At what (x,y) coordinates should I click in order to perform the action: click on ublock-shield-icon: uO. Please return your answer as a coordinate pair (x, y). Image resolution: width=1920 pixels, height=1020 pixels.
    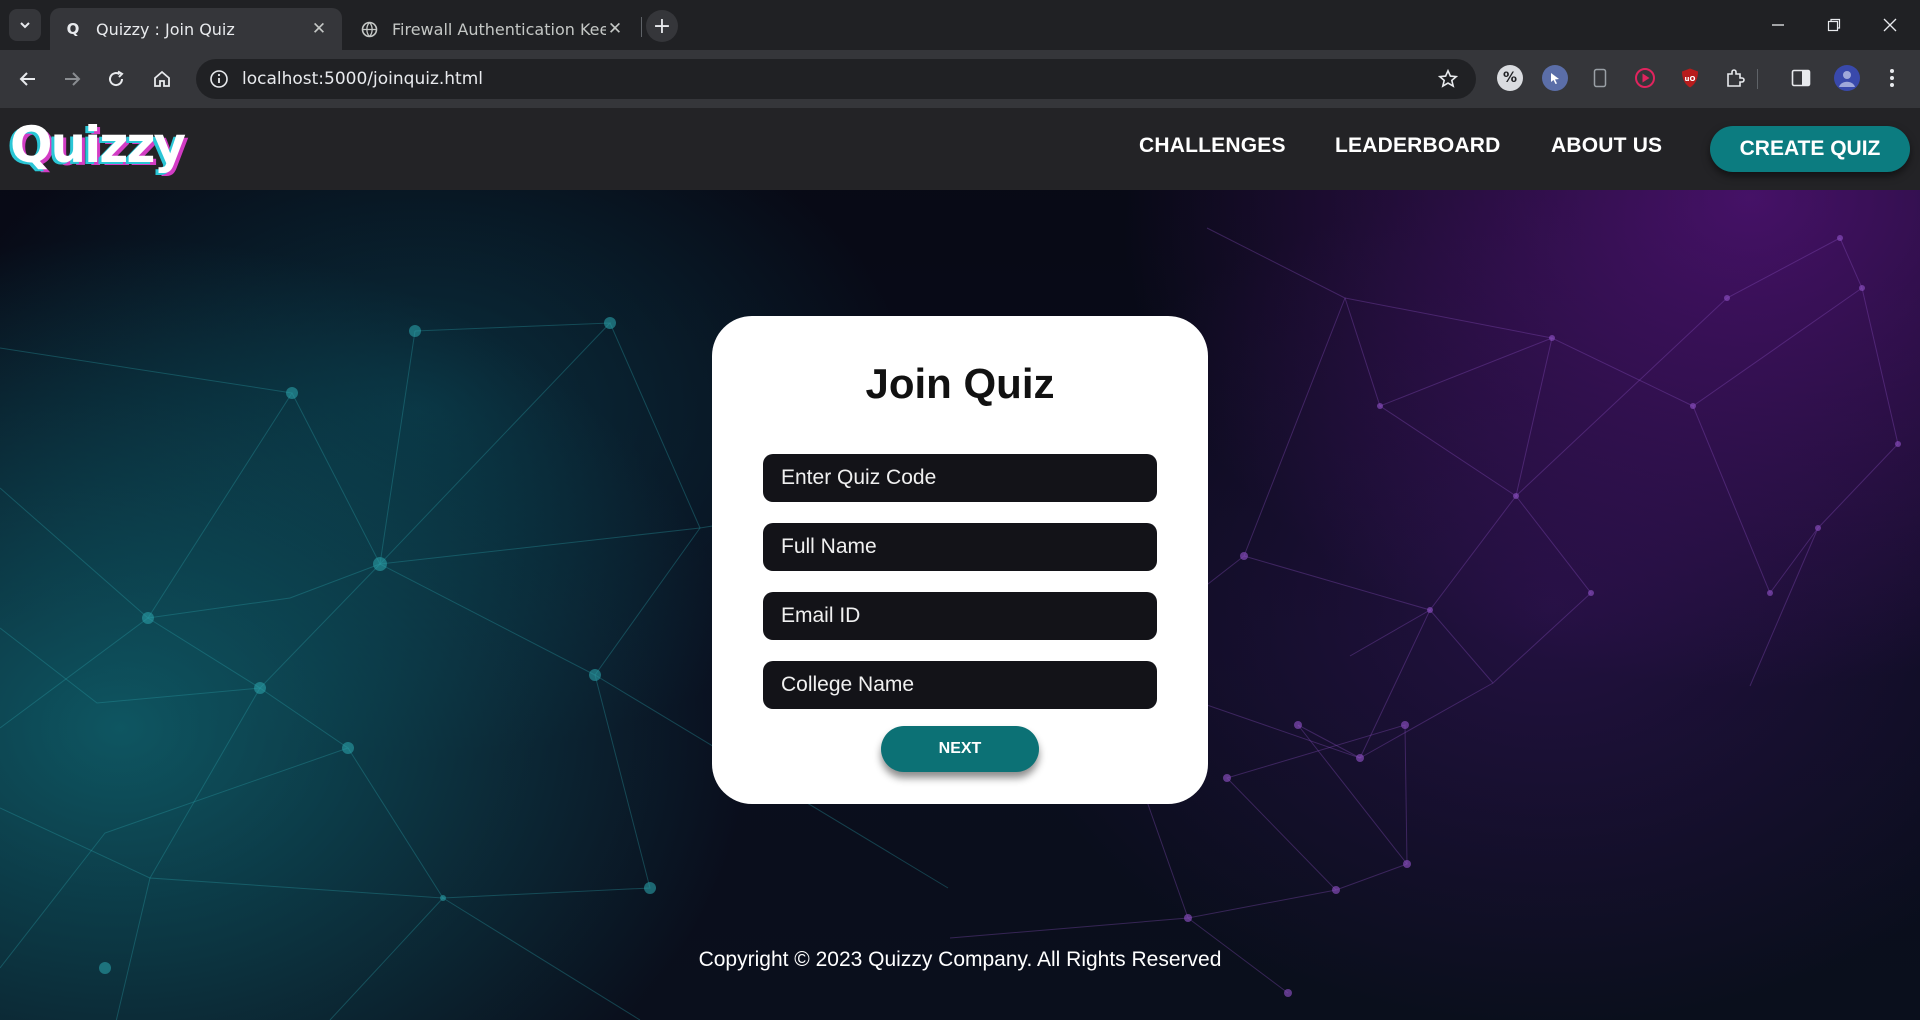
    Looking at the image, I should click on (1690, 78).